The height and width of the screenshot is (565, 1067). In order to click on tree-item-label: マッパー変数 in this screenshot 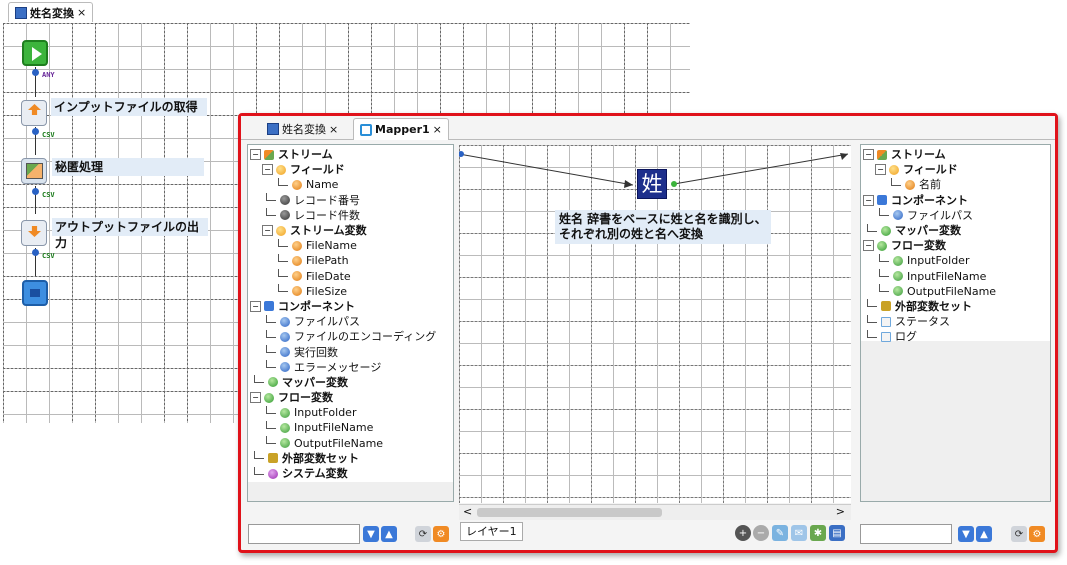, I will do `click(928, 231)`.